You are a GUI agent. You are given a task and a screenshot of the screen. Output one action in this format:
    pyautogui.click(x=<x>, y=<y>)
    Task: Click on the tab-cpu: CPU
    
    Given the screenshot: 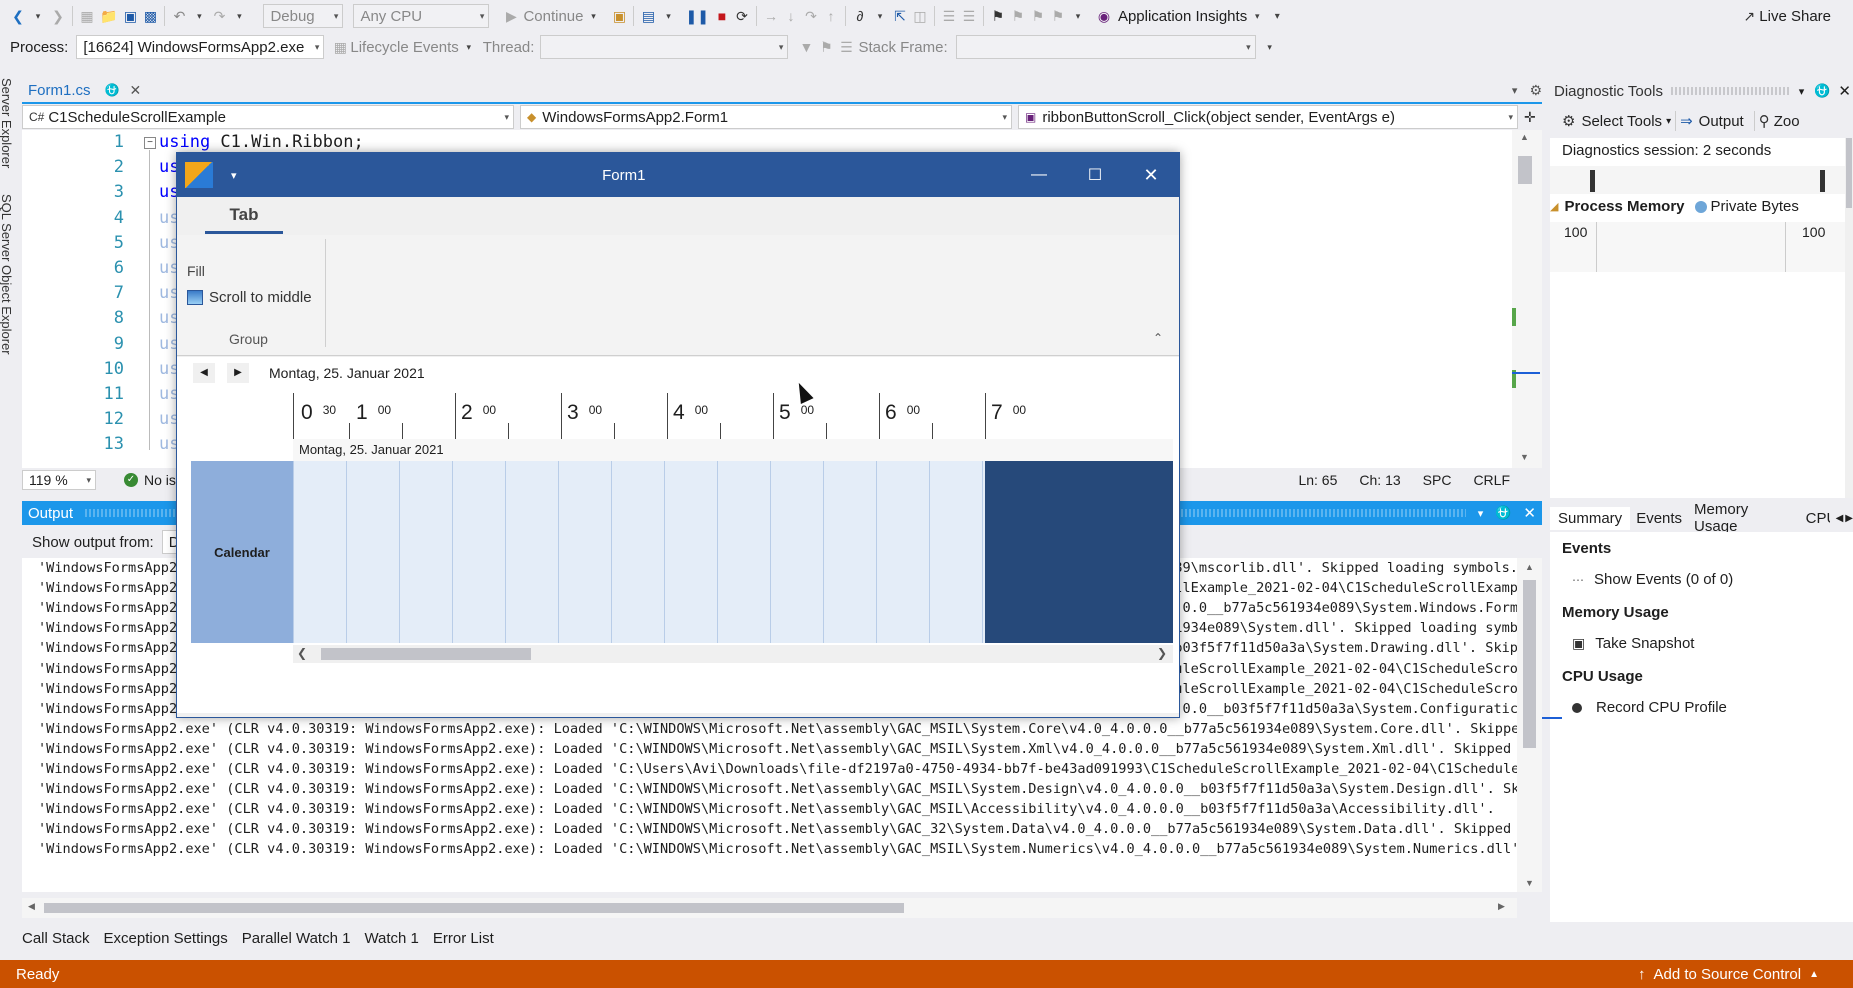 What is the action you would take?
    pyautogui.click(x=1816, y=518)
    